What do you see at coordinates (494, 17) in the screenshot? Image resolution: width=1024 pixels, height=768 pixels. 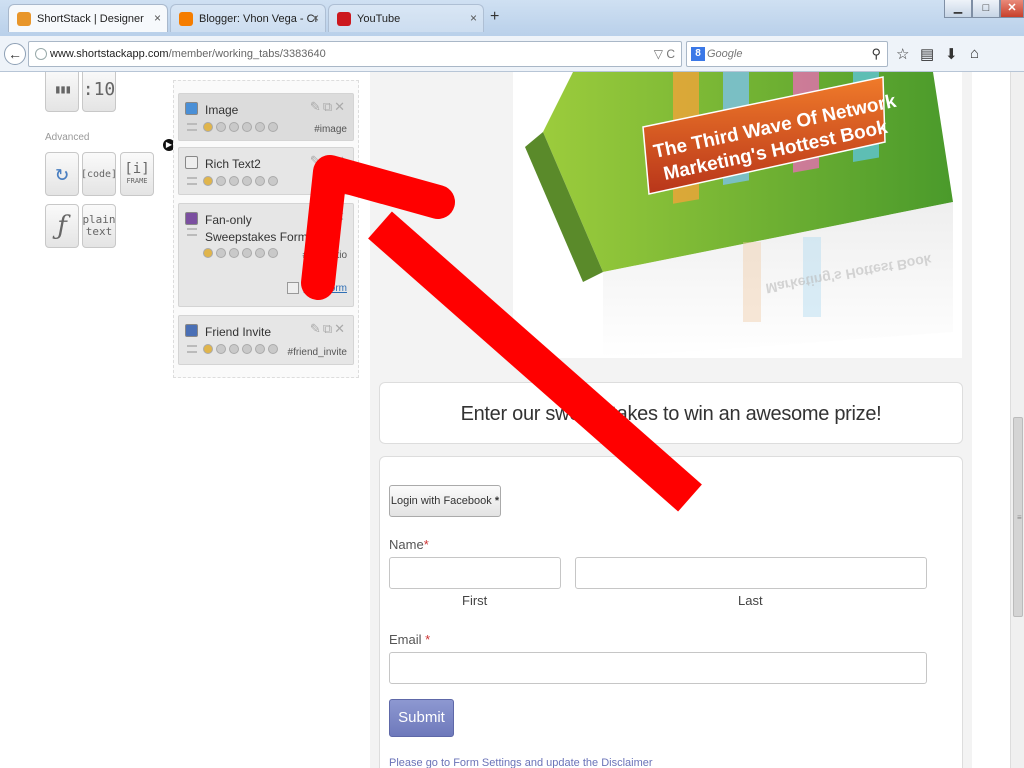 I see `new-tab-button: +` at bounding box center [494, 17].